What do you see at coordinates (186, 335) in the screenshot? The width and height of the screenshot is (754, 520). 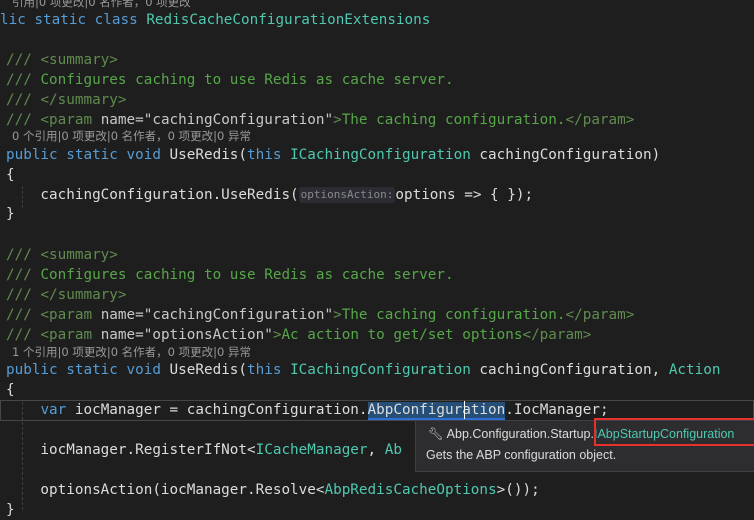 I see `code-token: name="optionsAction"` at bounding box center [186, 335].